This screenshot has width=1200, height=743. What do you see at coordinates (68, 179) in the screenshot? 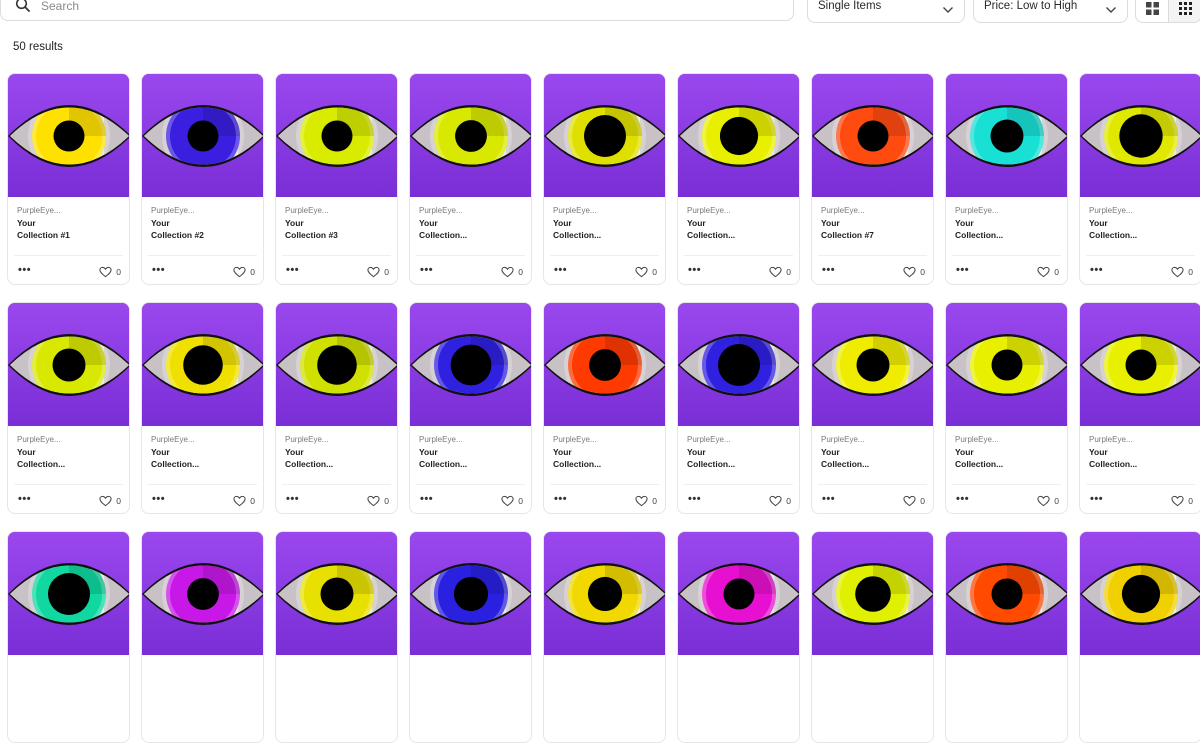
I see `nft-card: PurpleEye... Your Collection #1 ••• 0` at bounding box center [68, 179].